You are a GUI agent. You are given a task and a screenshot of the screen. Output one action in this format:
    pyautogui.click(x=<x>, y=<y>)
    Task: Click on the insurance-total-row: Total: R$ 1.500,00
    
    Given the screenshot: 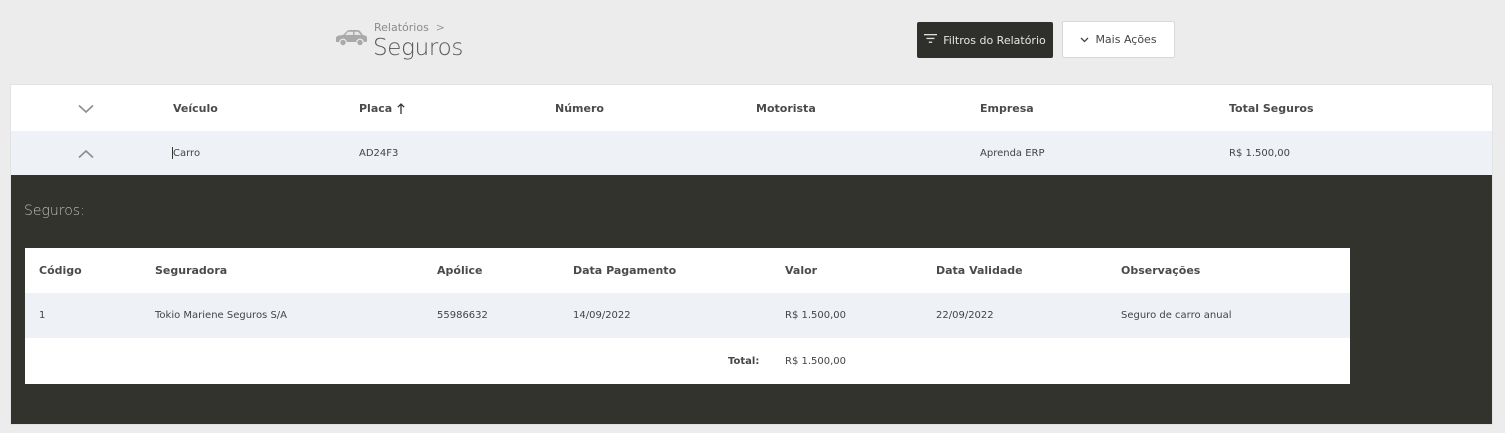 What is the action you would take?
    pyautogui.click(x=687, y=361)
    